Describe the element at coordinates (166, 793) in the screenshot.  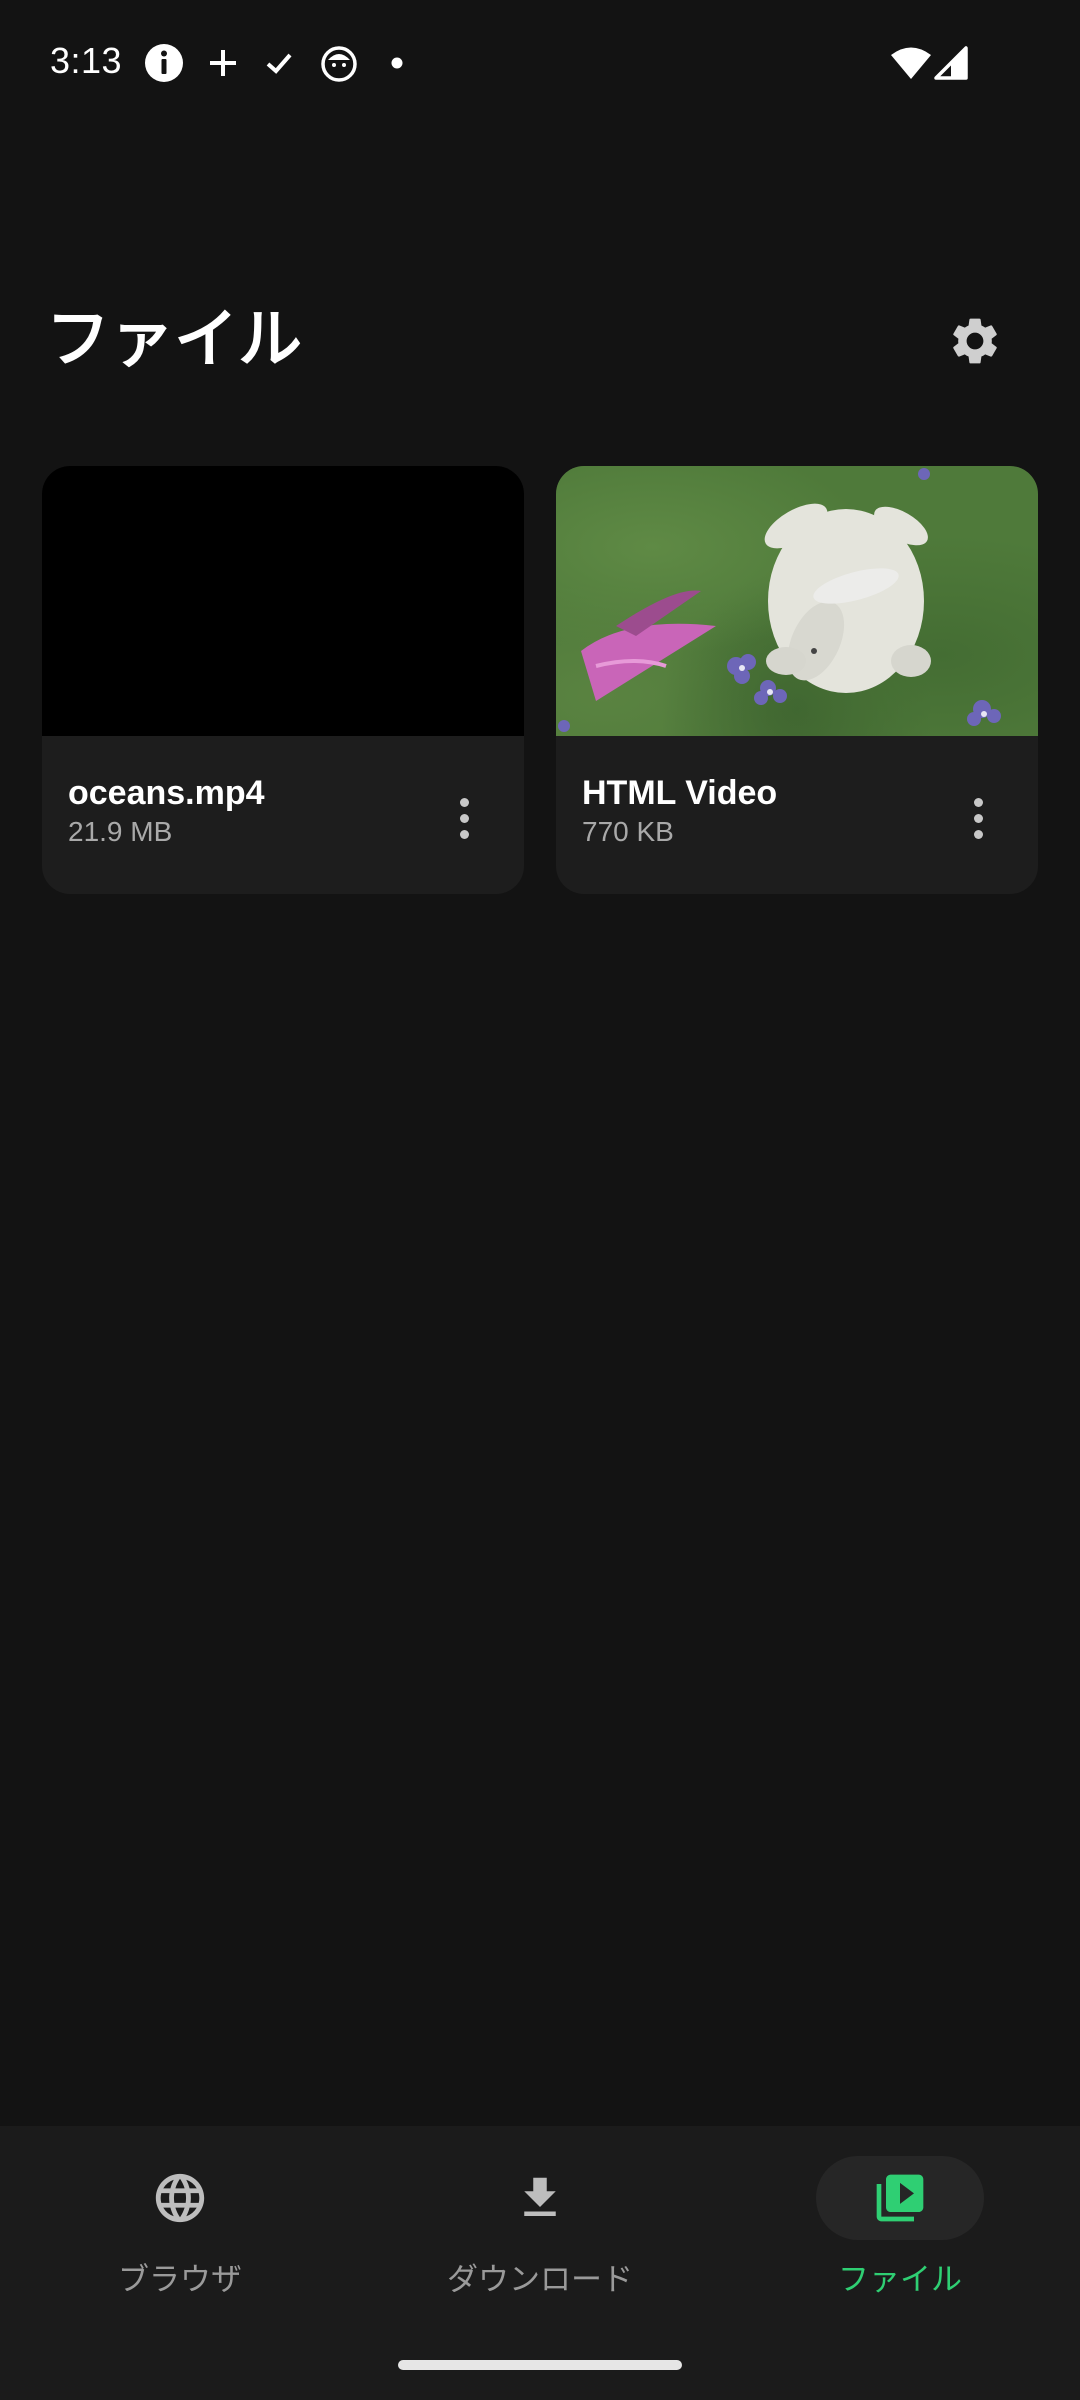
I see `file-name: oceans.mp4` at that location.